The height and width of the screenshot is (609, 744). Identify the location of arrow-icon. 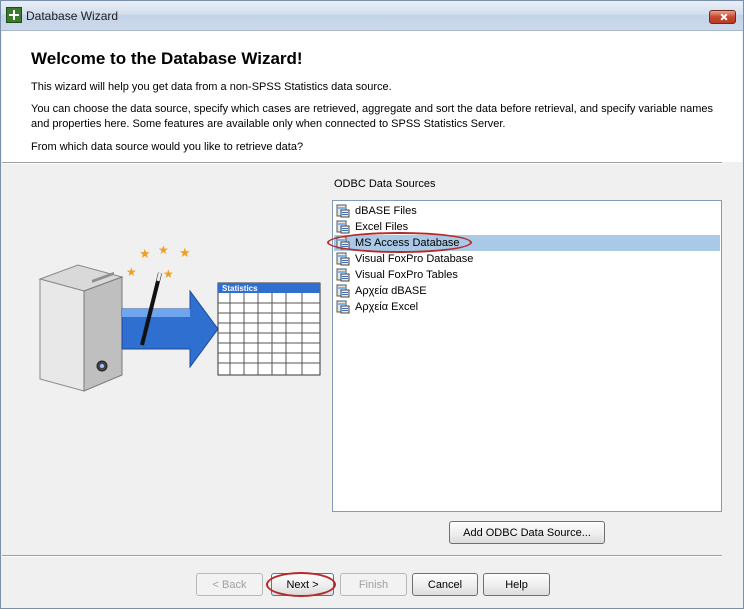
(170, 329).